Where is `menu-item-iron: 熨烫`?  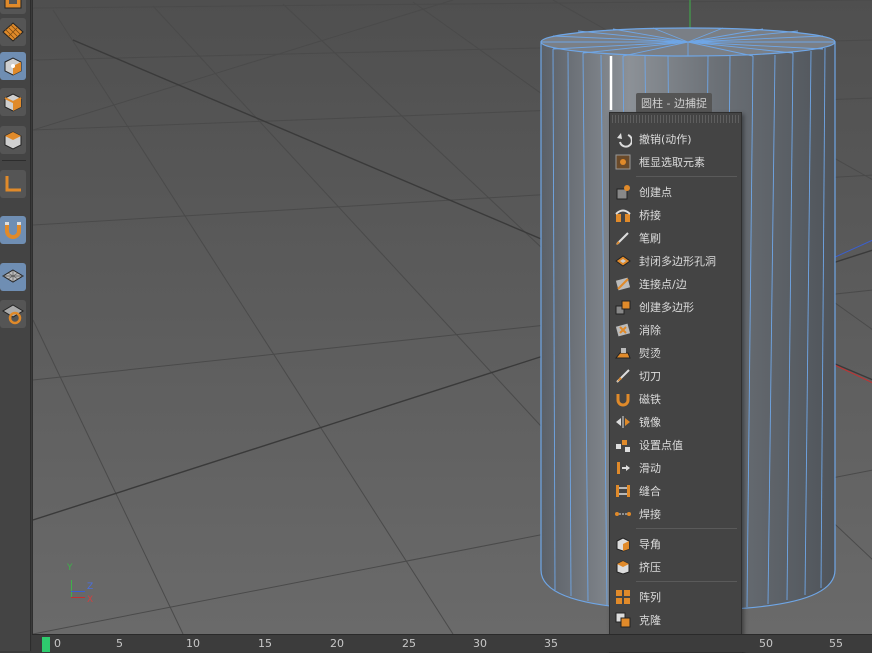
menu-item-iron: 熨烫 is located at coordinates (675, 352).